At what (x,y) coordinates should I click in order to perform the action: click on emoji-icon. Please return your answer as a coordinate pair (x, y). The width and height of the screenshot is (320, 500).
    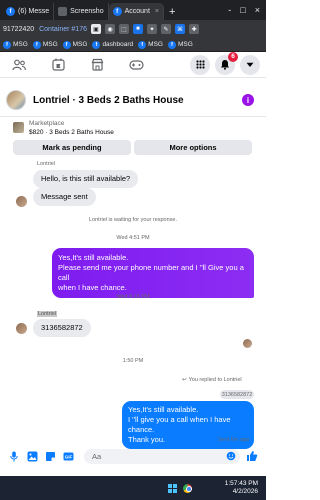
    Looking at the image, I should click on (231, 457).